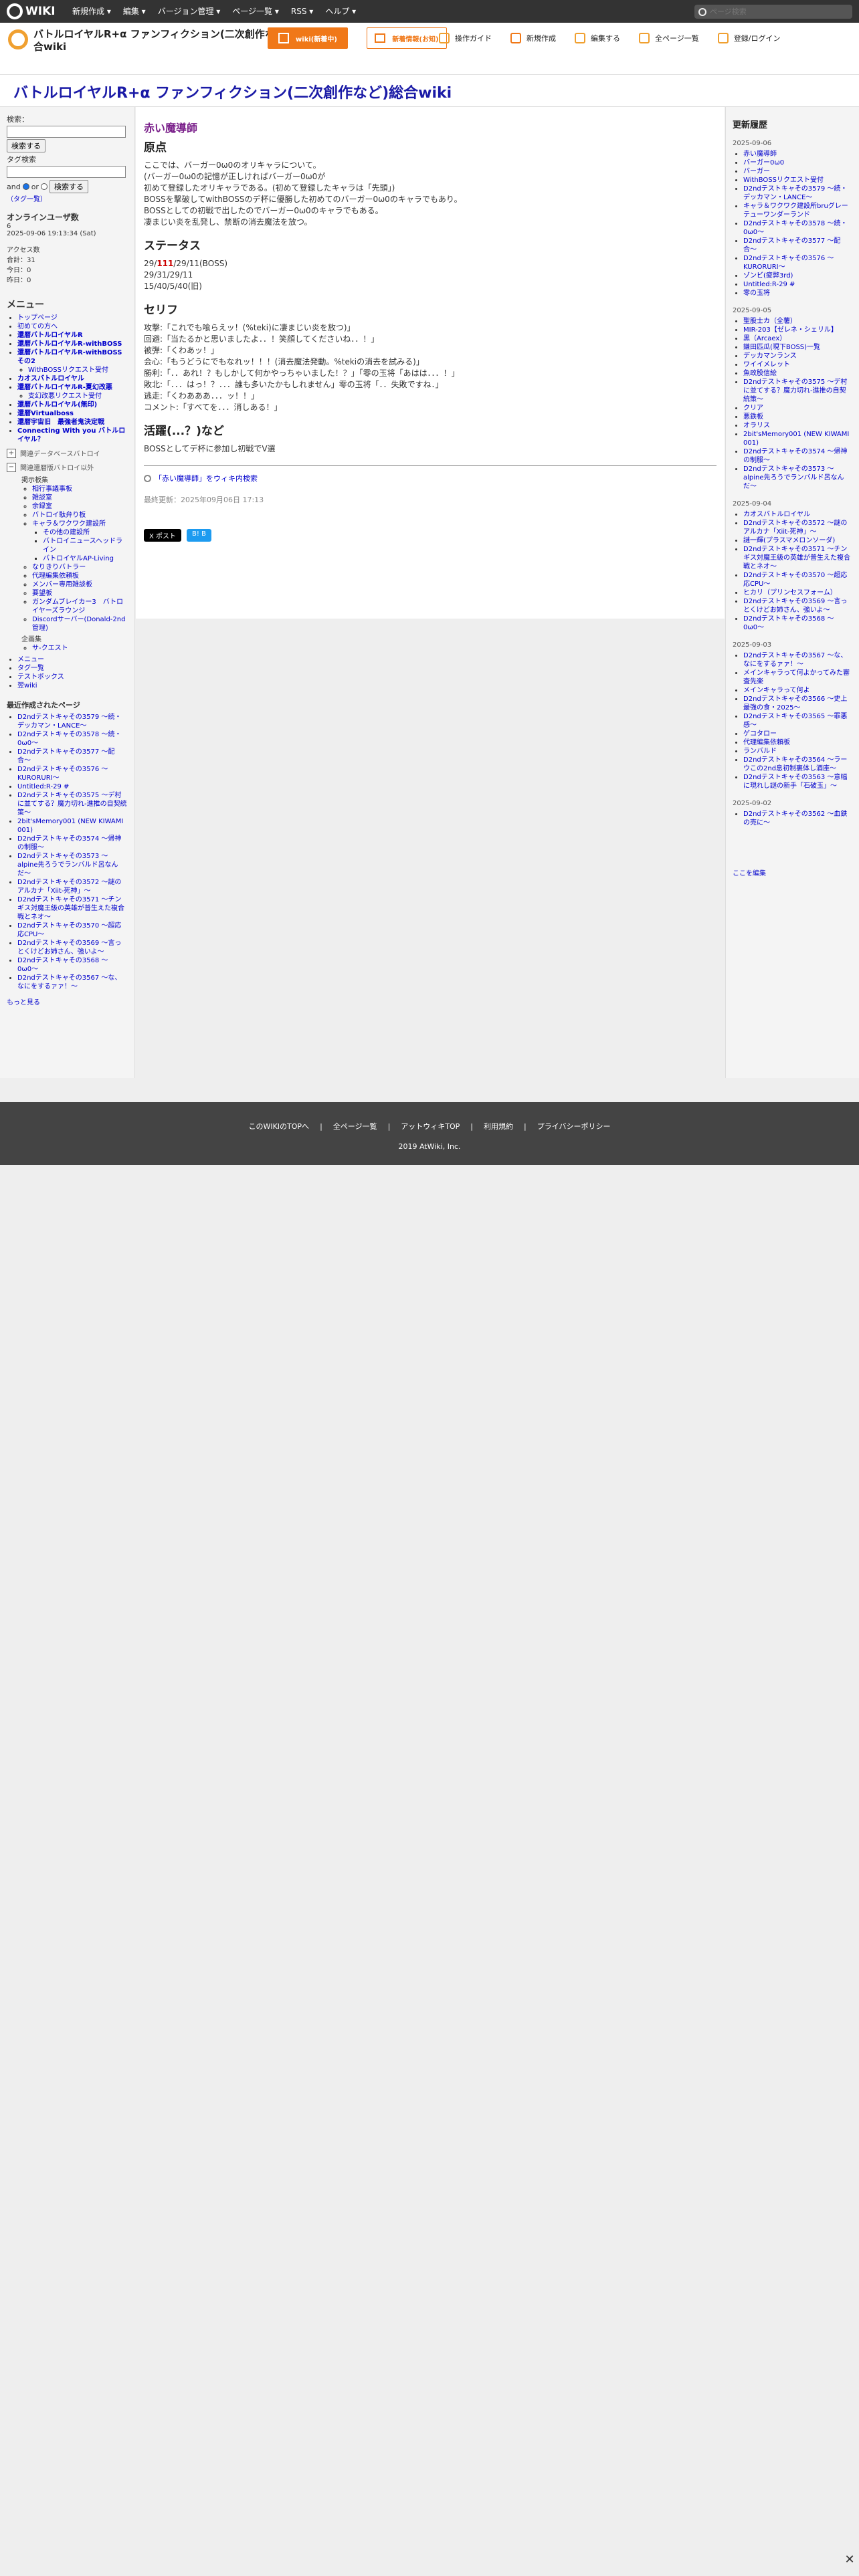 This screenshot has width=859, height=2576. Describe the element at coordinates (27, 685) in the screenshot. I see `extra-link: 翌wiki` at that location.